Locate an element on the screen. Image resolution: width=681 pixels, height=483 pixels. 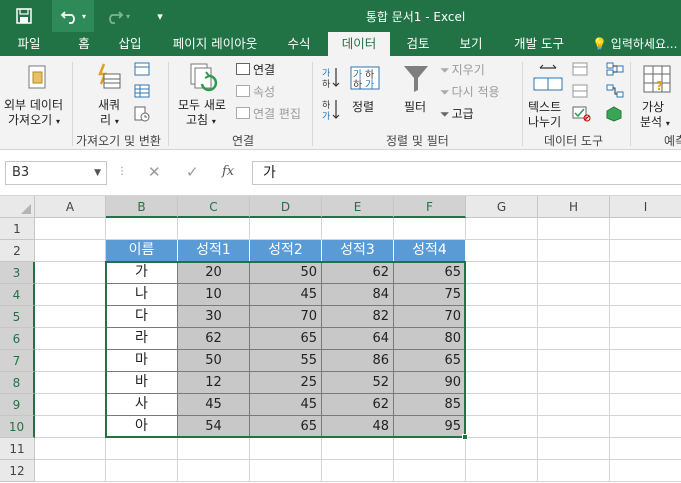
cancel-button: ✕ is located at coordinates (154, 172).